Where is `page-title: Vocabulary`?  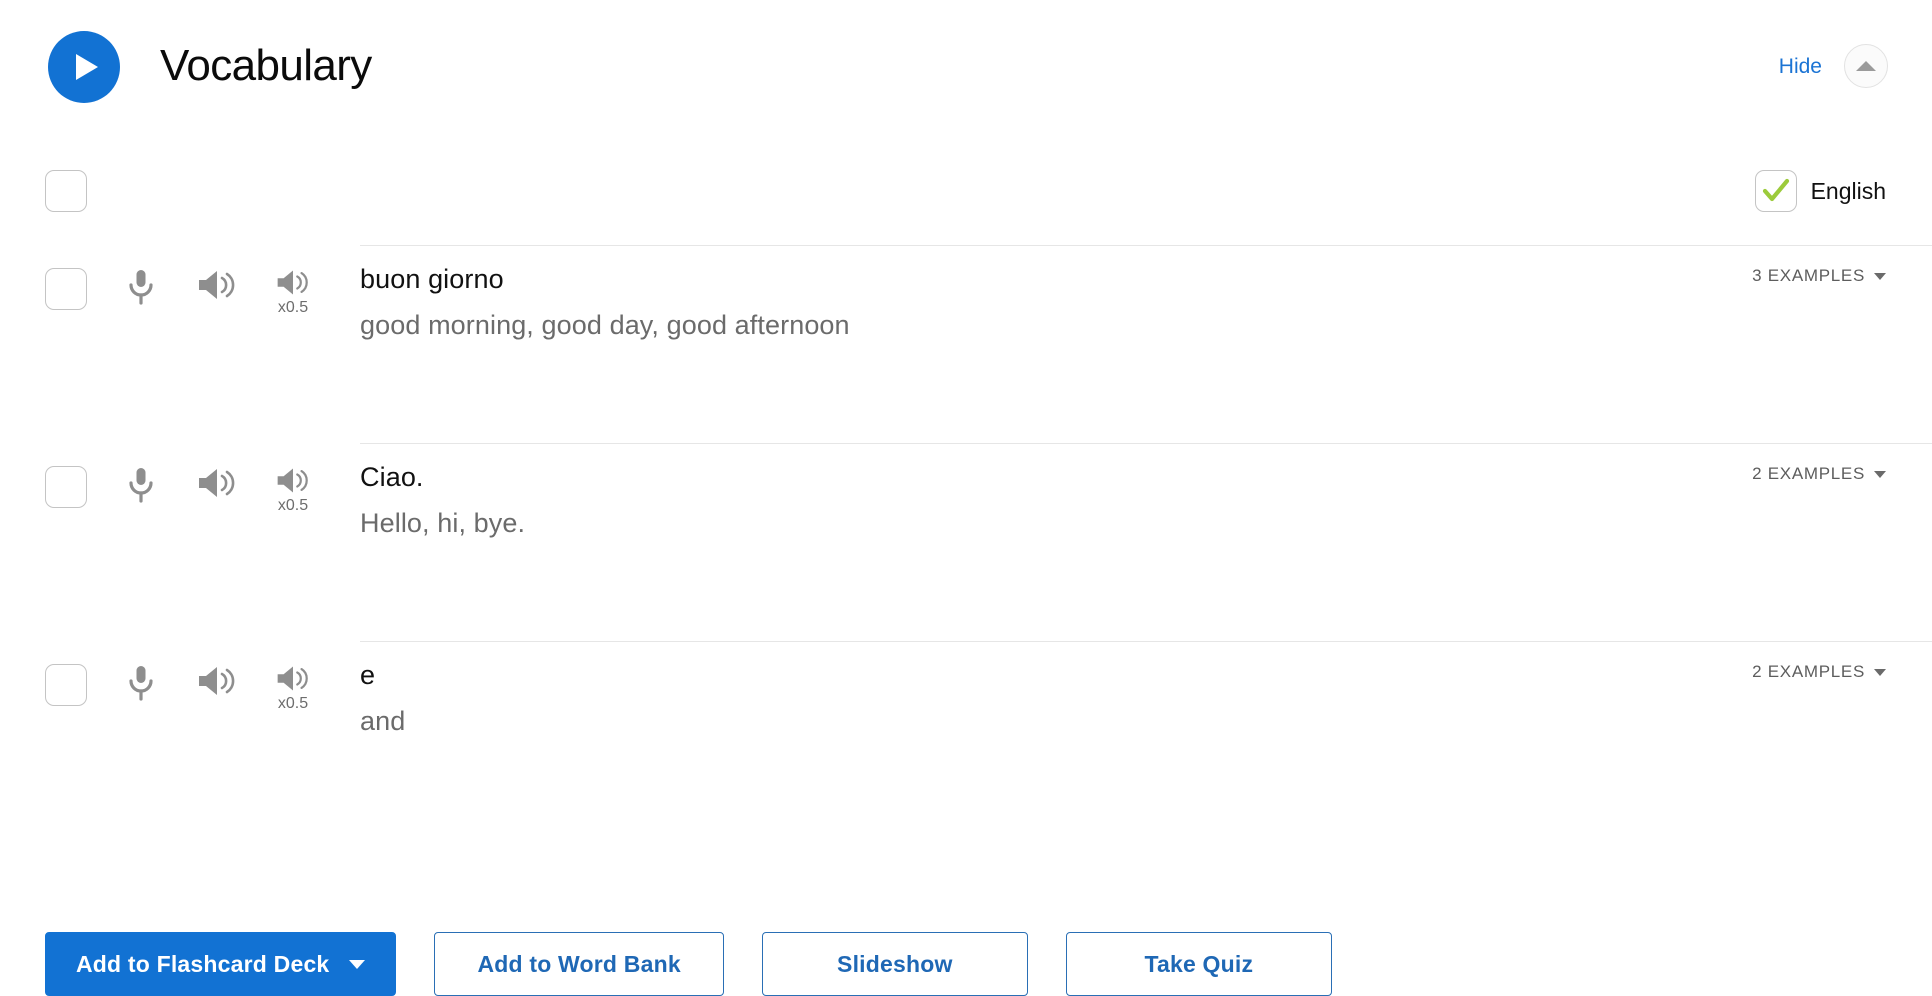 page-title: Vocabulary is located at coordinates (266, 65).